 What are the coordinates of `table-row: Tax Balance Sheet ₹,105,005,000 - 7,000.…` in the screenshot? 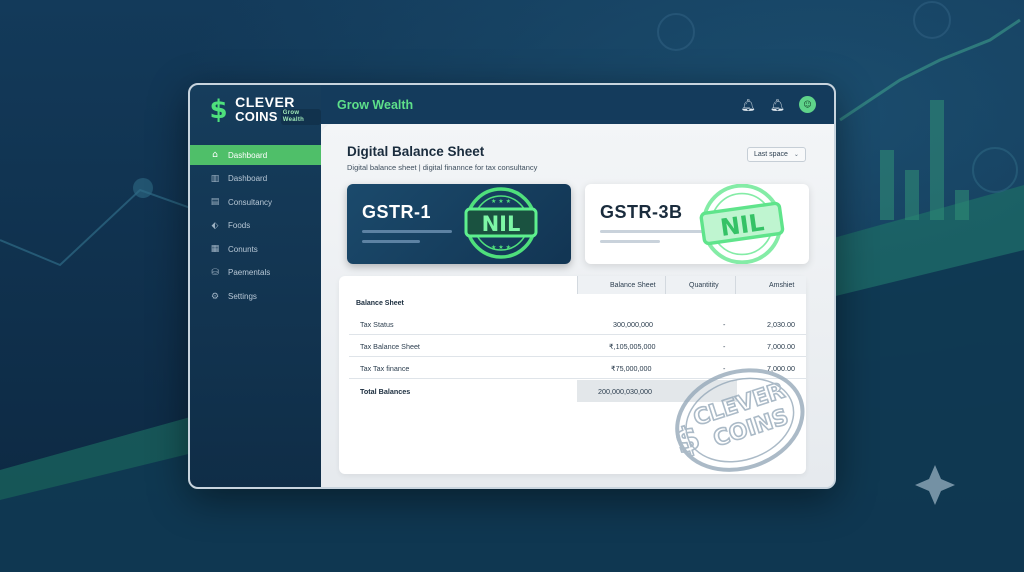 It's located at (577, 346).